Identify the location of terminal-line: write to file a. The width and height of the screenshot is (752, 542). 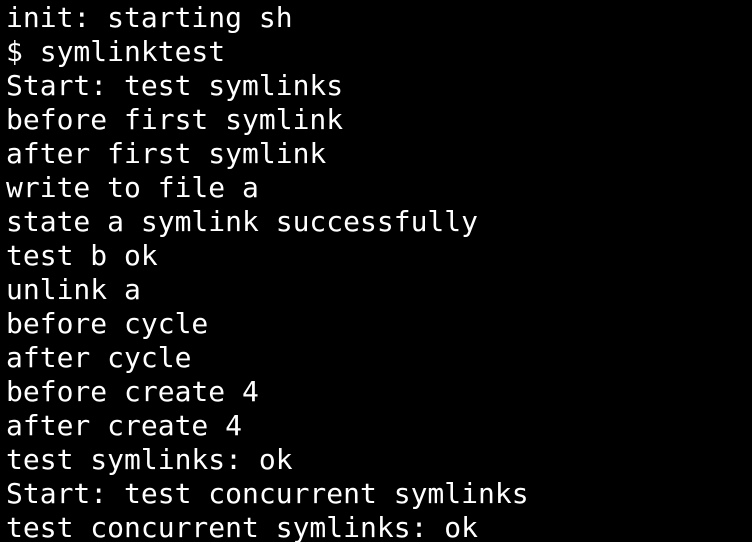
(132, 187).